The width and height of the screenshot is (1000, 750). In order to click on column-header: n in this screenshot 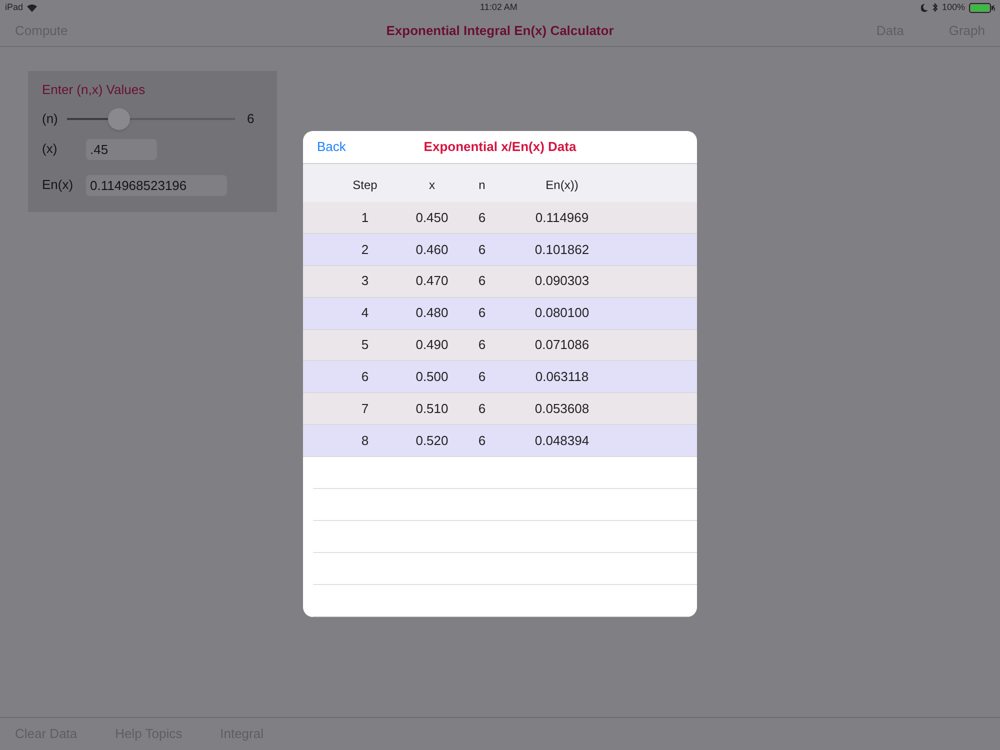, I will do `click(482, 185)`.